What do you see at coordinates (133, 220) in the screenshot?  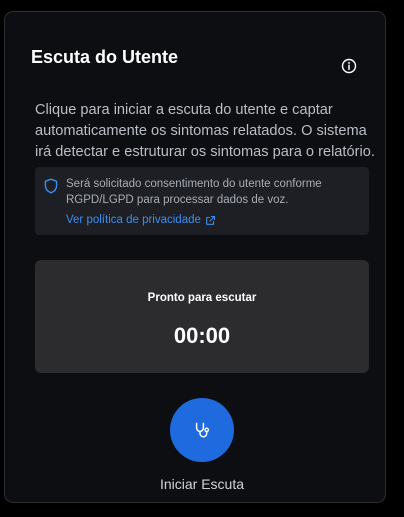 I see `privacy-policy-label: Ver política de privacidade` at bounding box center [133, 220].